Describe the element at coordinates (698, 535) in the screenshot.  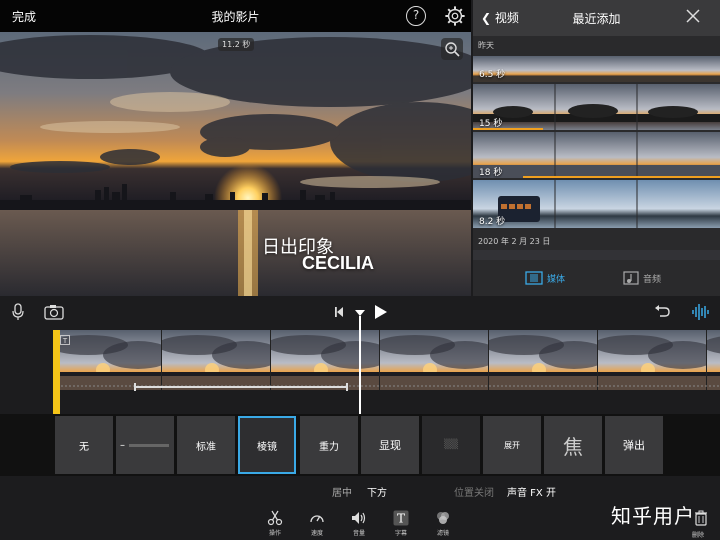
I see `delete-label: 删除` at that location.